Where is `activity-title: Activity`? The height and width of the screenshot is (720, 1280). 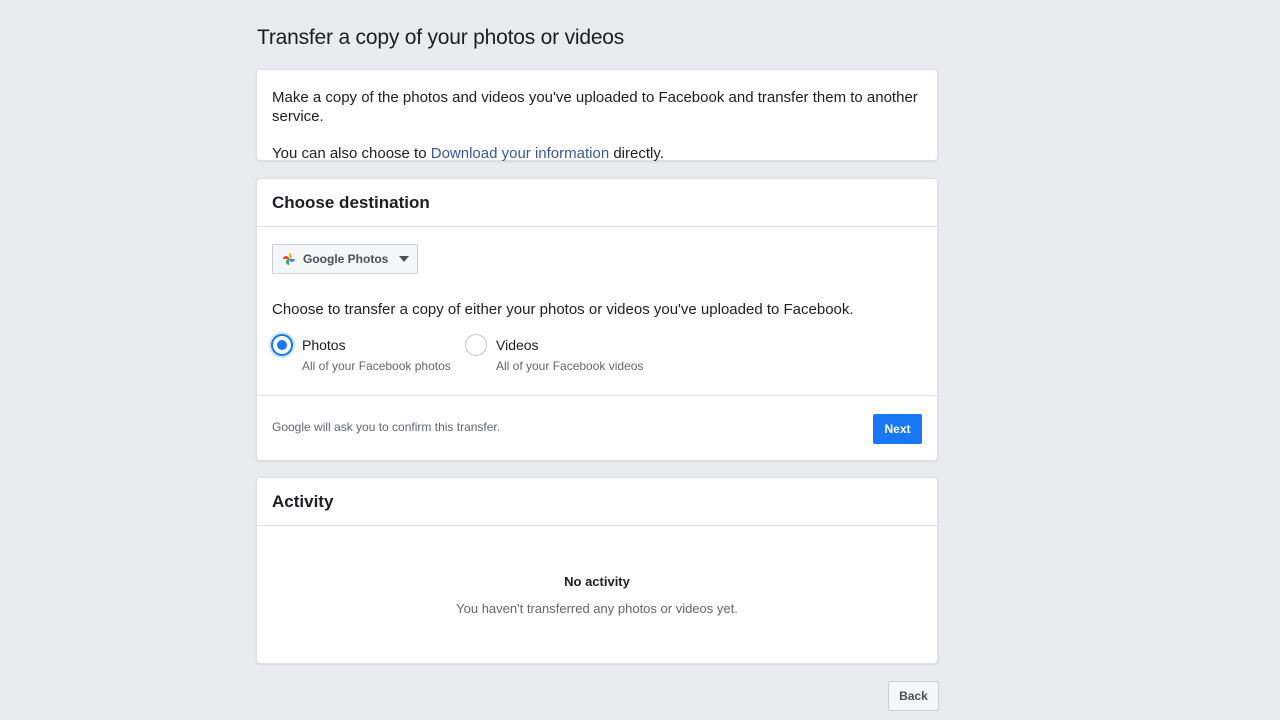 activity-title: Activity is located at coordinates (303, 501).